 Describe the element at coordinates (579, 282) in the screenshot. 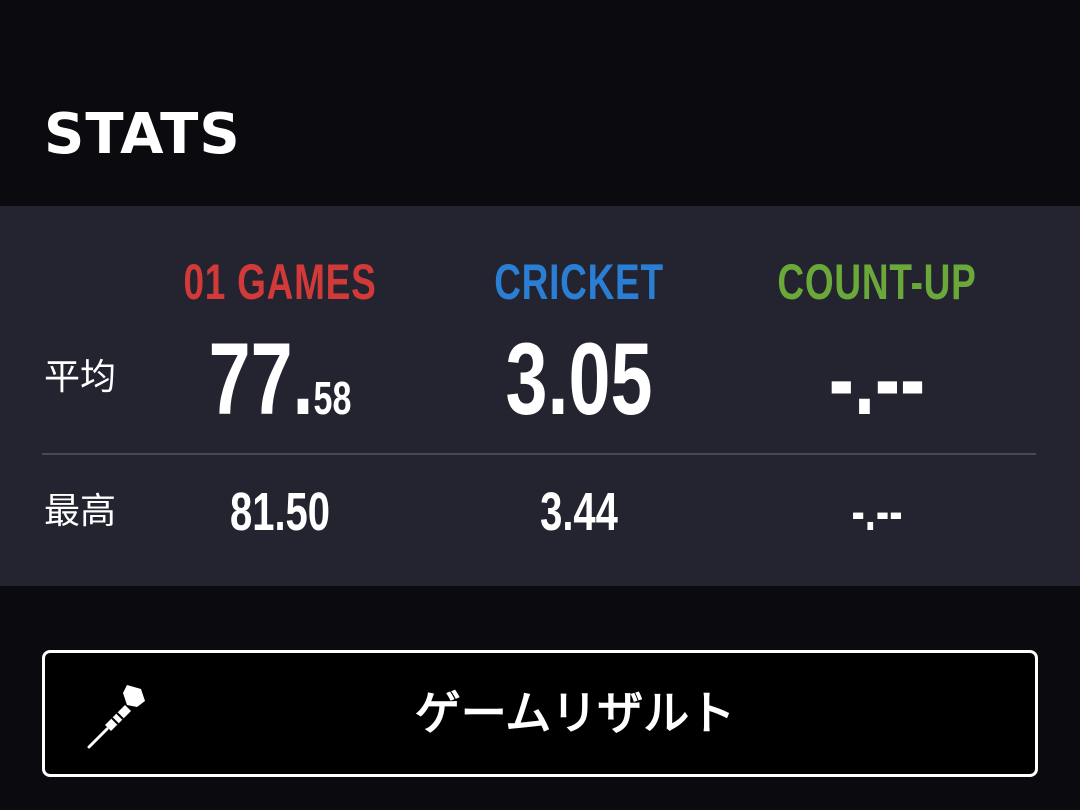

I see `column-header-cricket: CRICKET` at that location.